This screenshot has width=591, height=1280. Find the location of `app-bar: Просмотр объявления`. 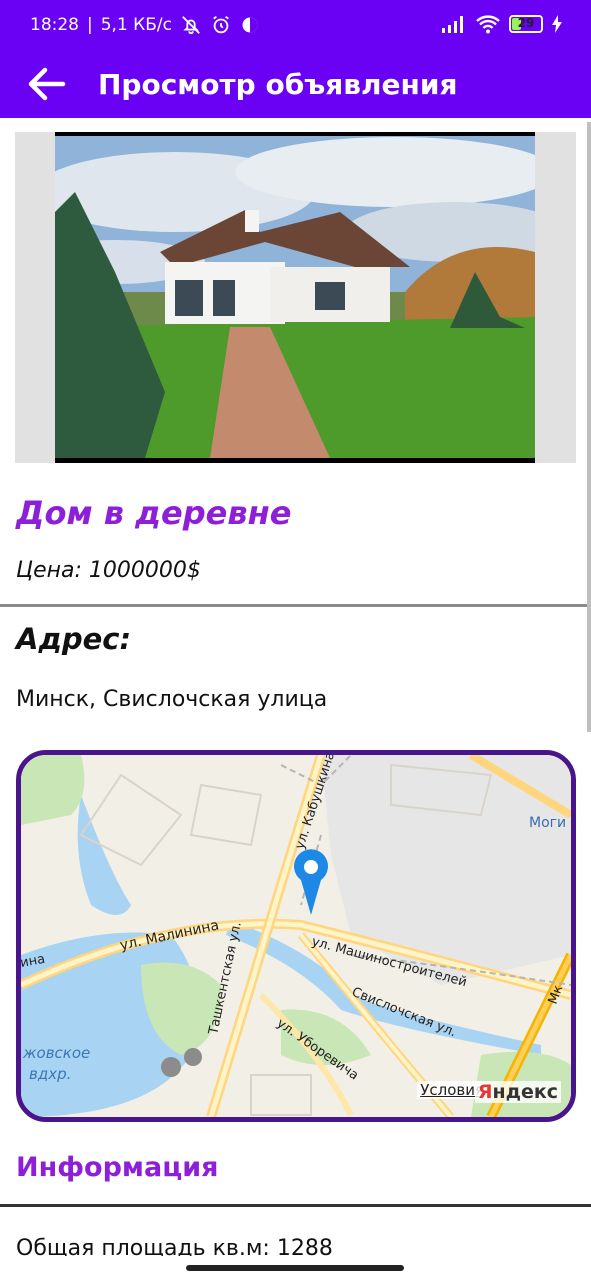

app-bar: Просмотр объявления is located at coordinates (295, 85).